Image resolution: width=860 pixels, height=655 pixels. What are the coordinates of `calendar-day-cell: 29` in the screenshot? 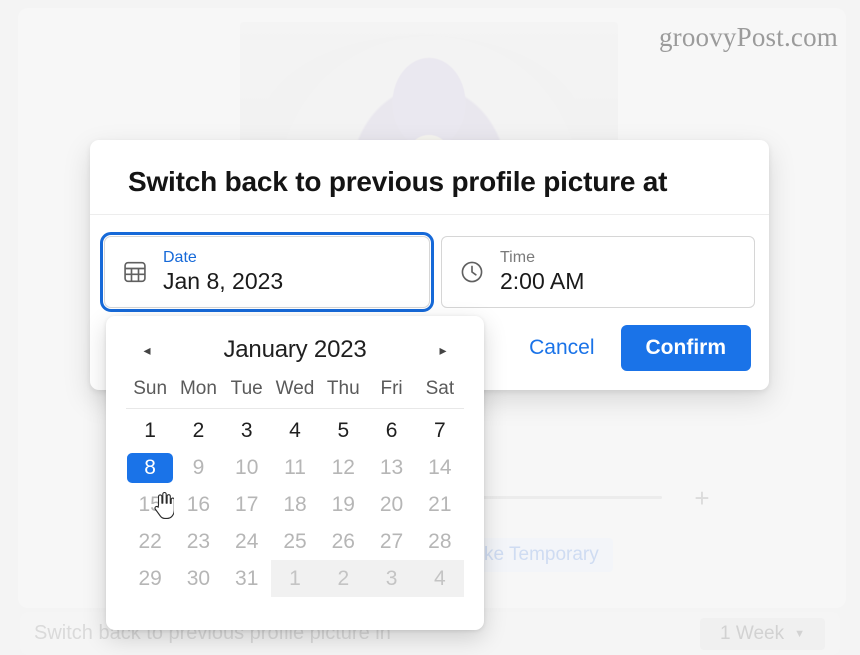 It's located at (150, 578).